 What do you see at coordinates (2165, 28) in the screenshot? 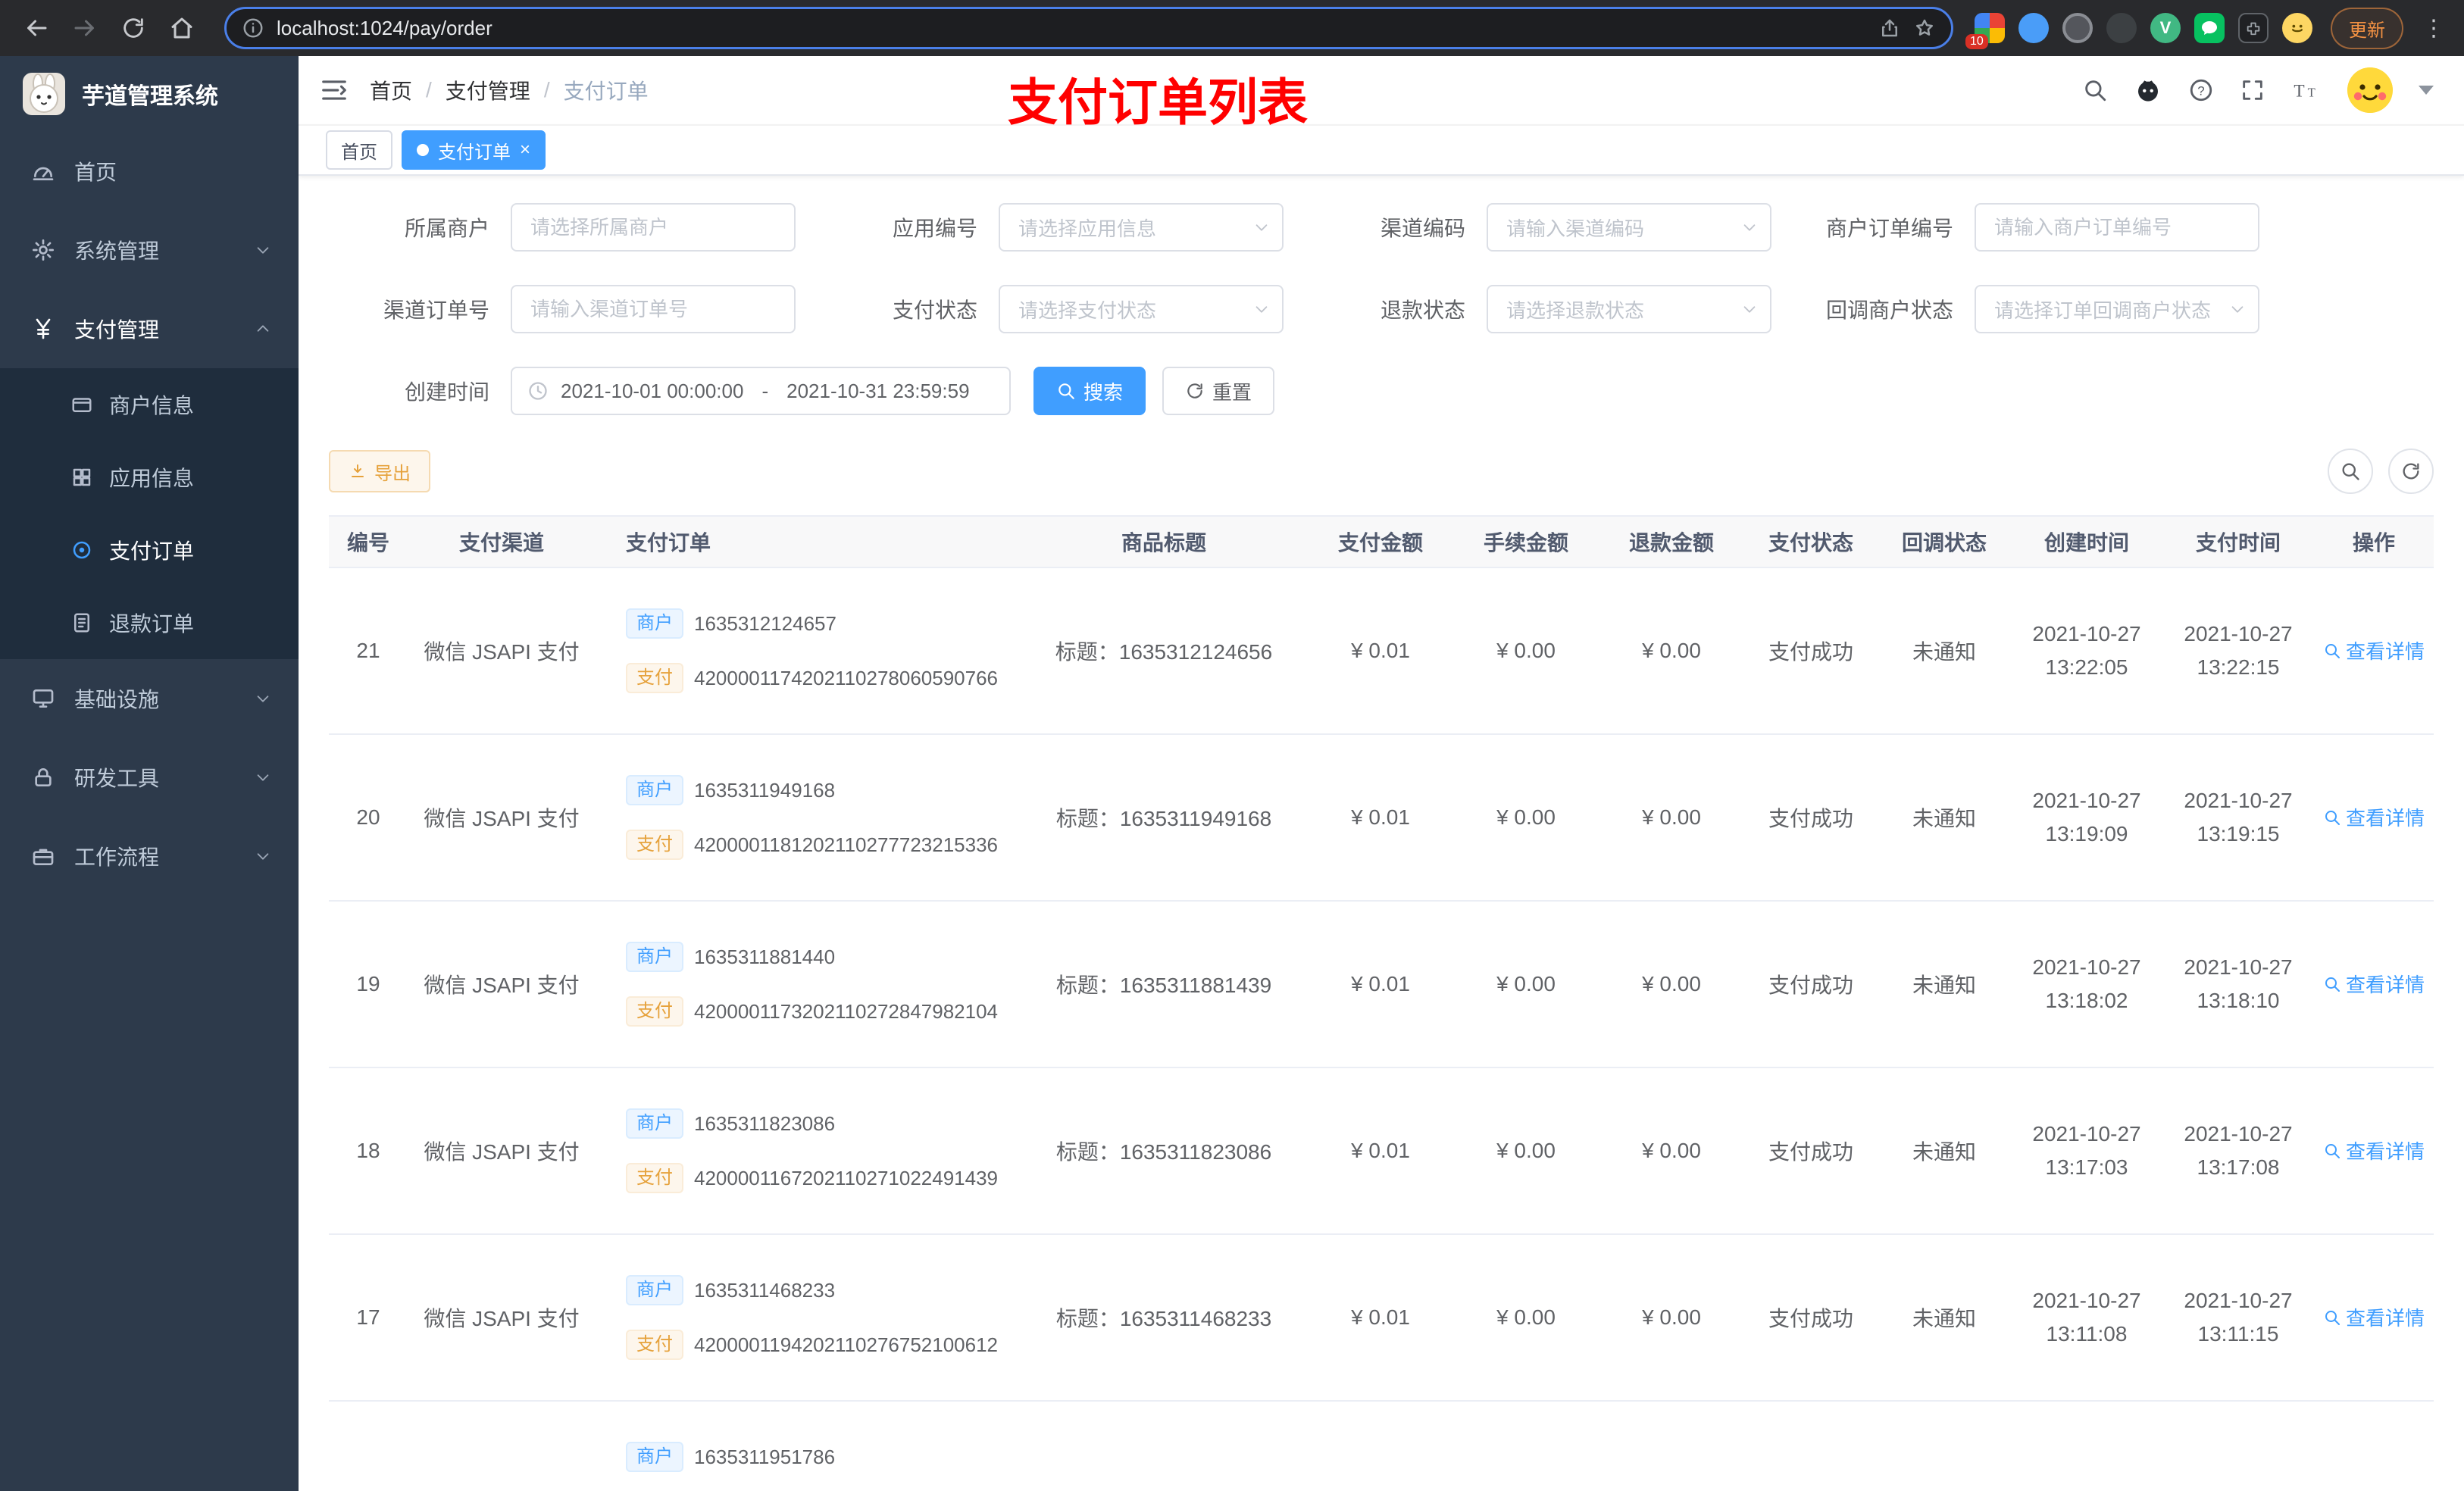
I see `vue-devtools-icon: V` at bounding box center [2165, 28].